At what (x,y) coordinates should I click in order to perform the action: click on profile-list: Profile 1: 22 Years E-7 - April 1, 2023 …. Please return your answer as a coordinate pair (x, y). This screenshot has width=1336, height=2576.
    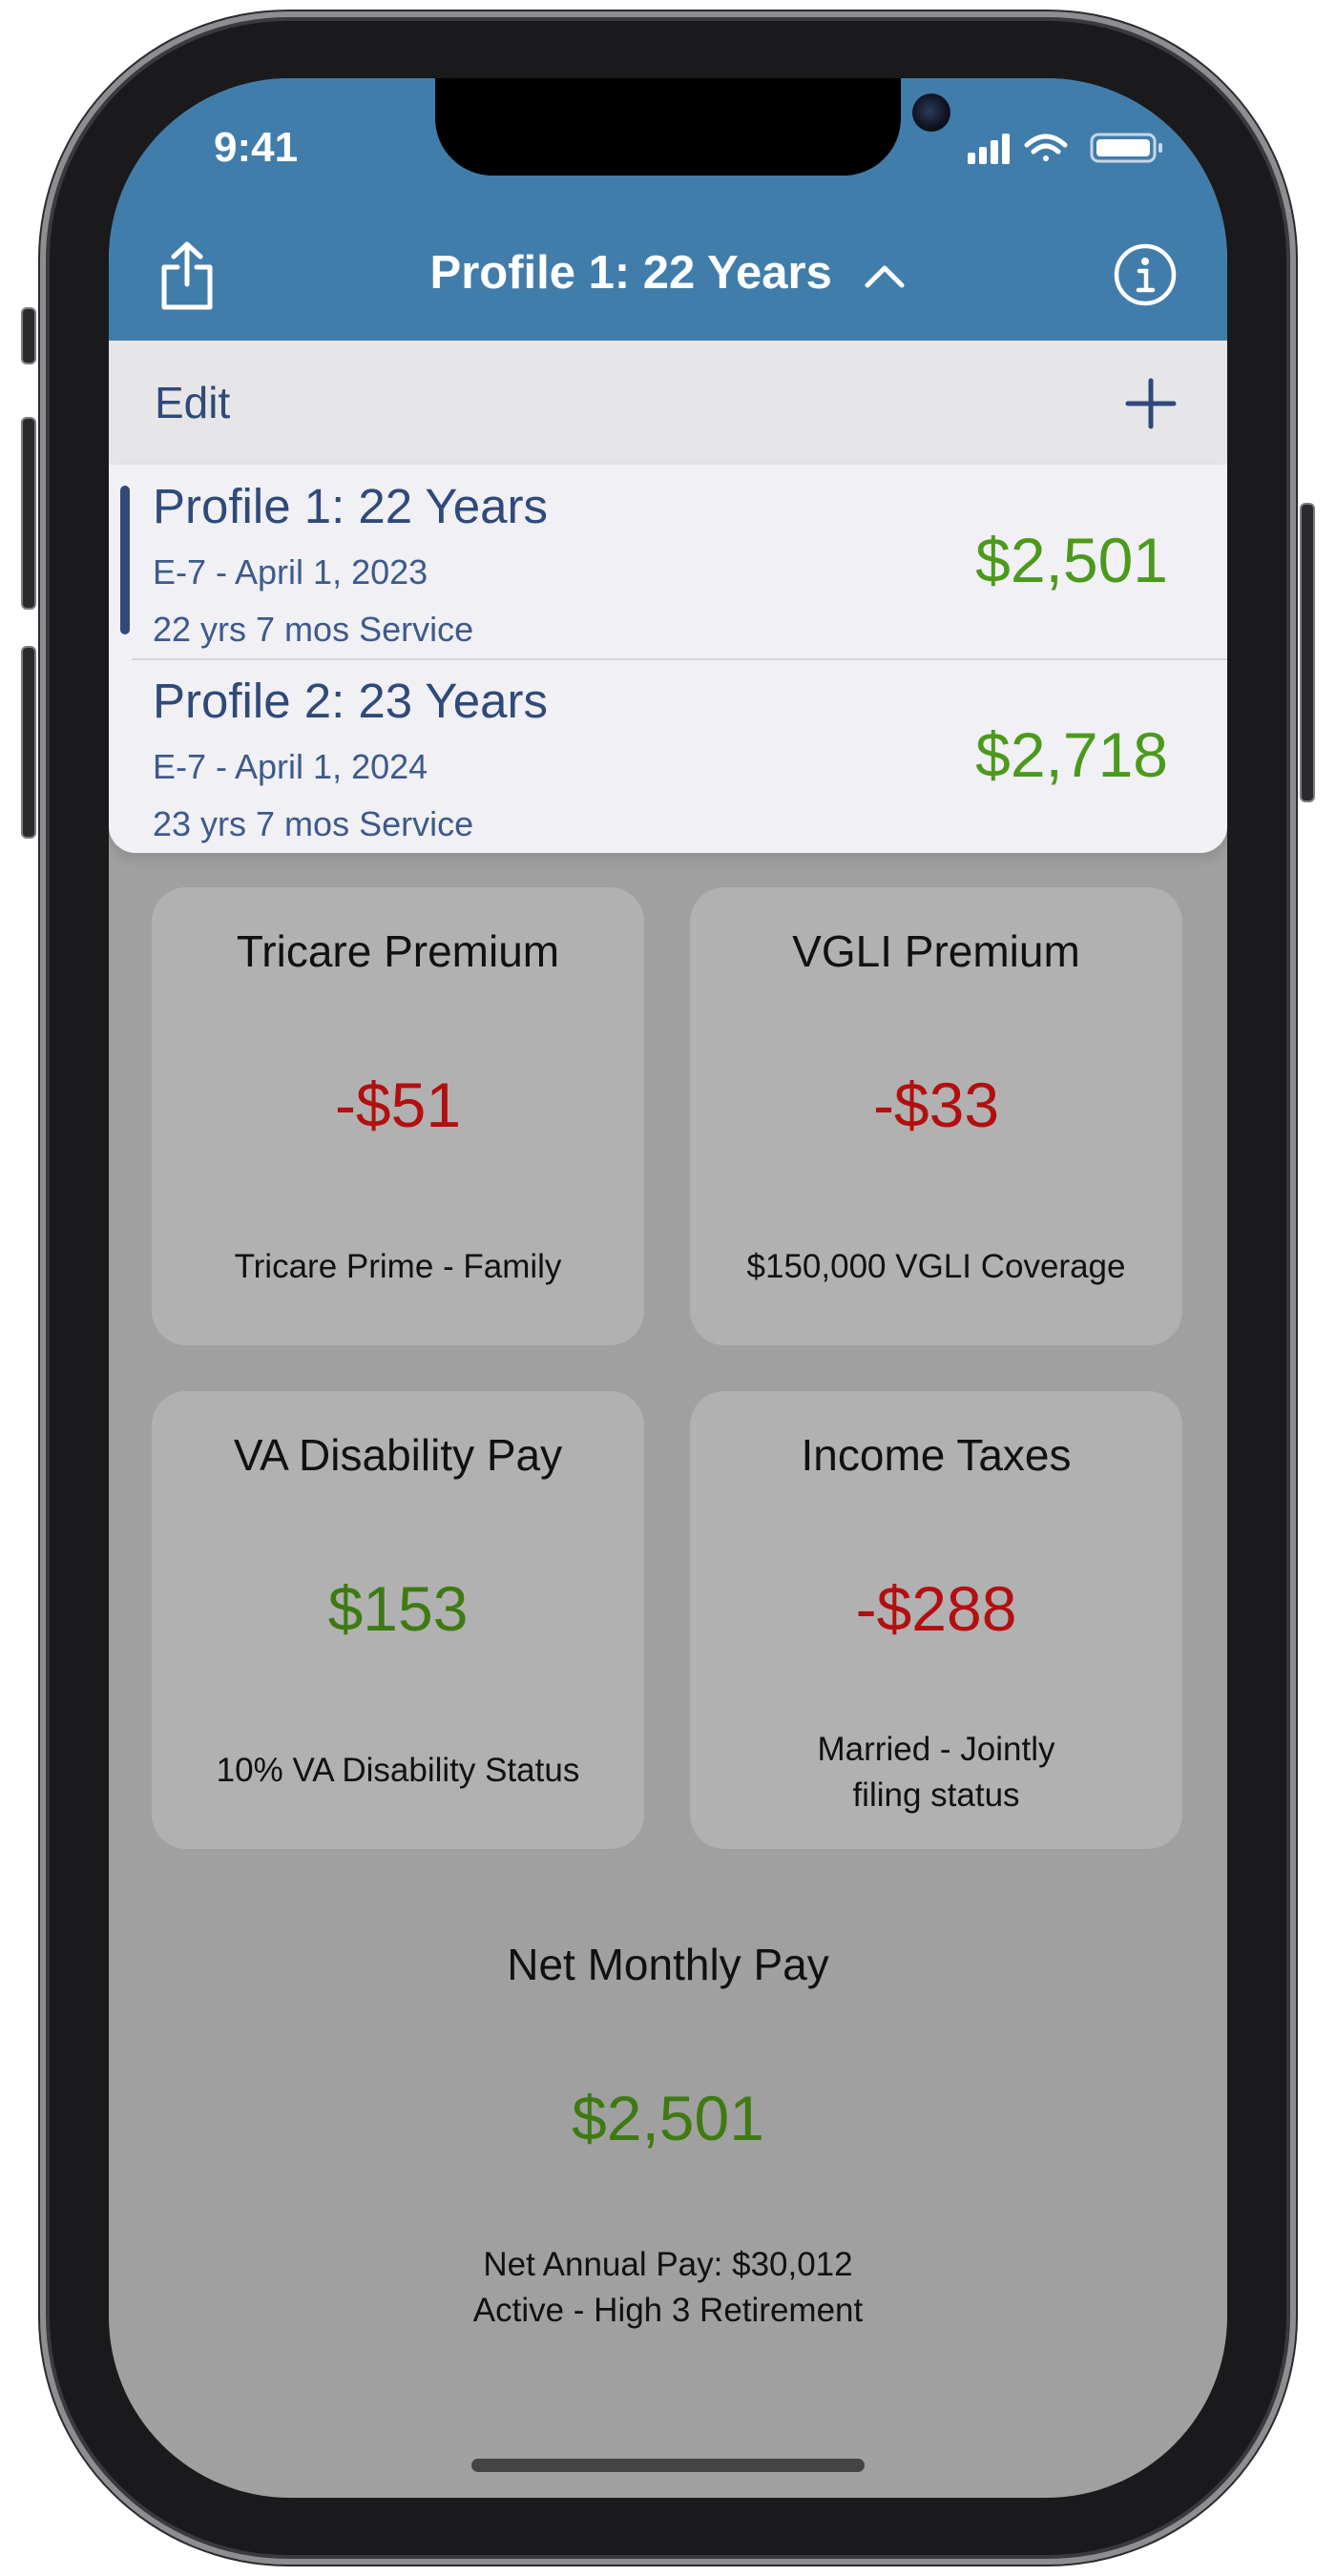
    Looking at the image, I should click on (668, 659).